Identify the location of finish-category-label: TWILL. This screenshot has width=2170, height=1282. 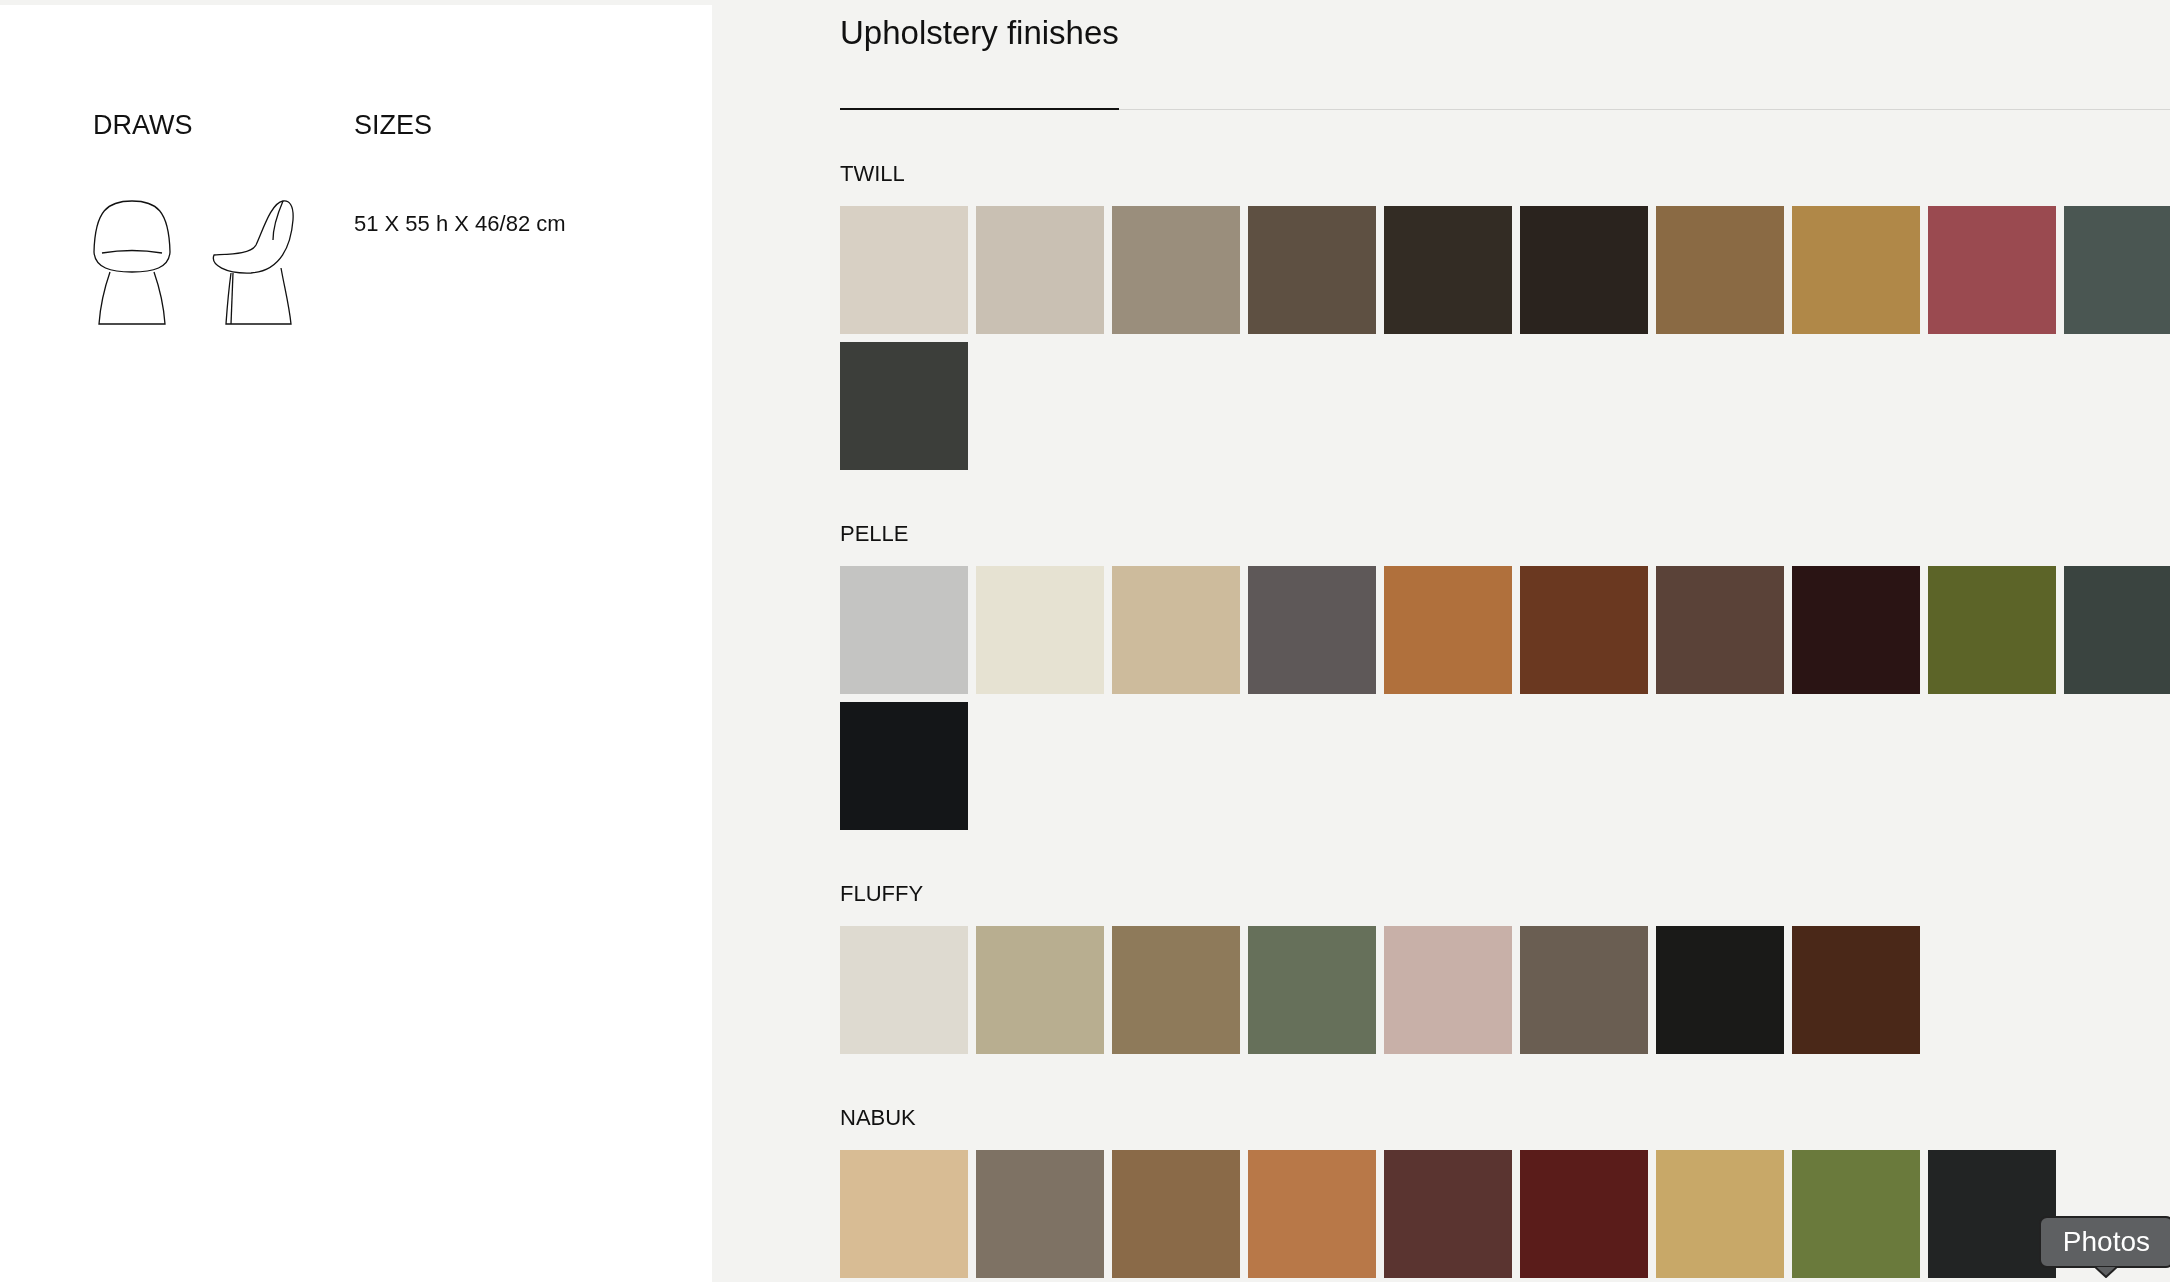
(873, 174).